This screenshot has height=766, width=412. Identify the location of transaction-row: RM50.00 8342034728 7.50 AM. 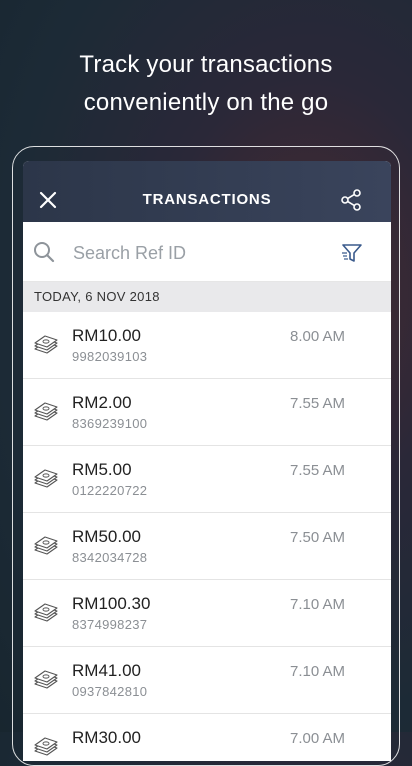
(207, 546).